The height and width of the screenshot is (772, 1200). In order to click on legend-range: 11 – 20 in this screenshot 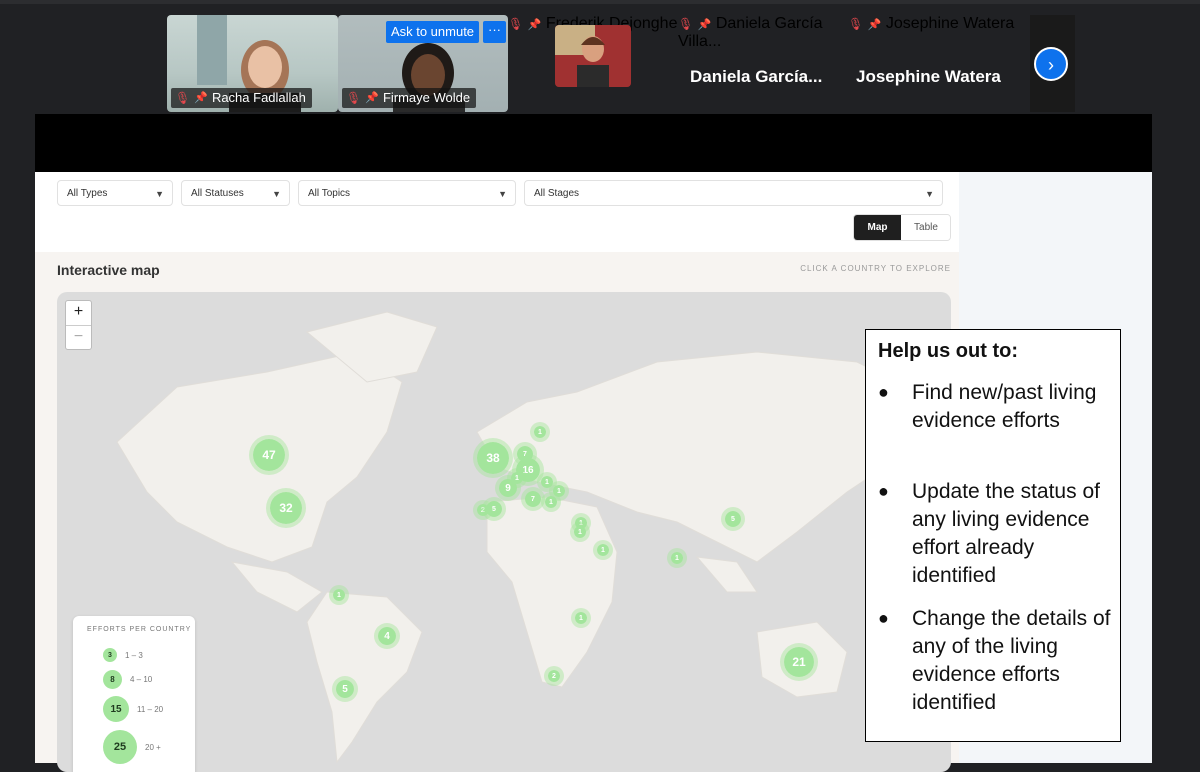, I will do `click(150, 709)`.